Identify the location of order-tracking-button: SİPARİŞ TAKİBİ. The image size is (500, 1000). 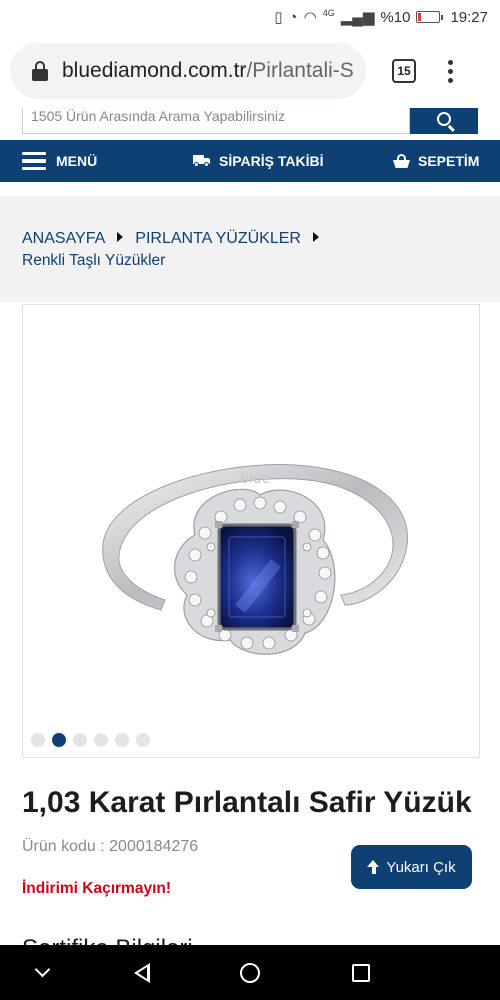
(258, 161).